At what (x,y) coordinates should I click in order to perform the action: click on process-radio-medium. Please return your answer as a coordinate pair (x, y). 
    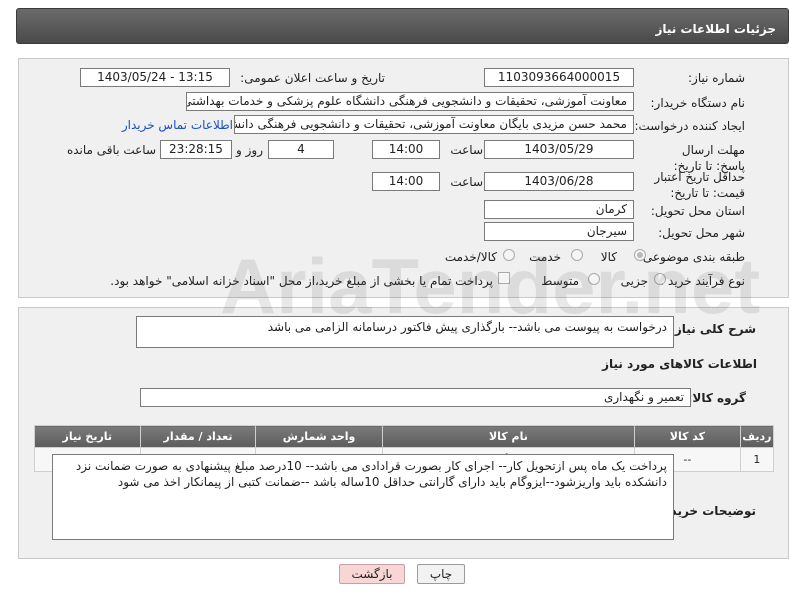
    Looking at the image, I should click on (594, 279).